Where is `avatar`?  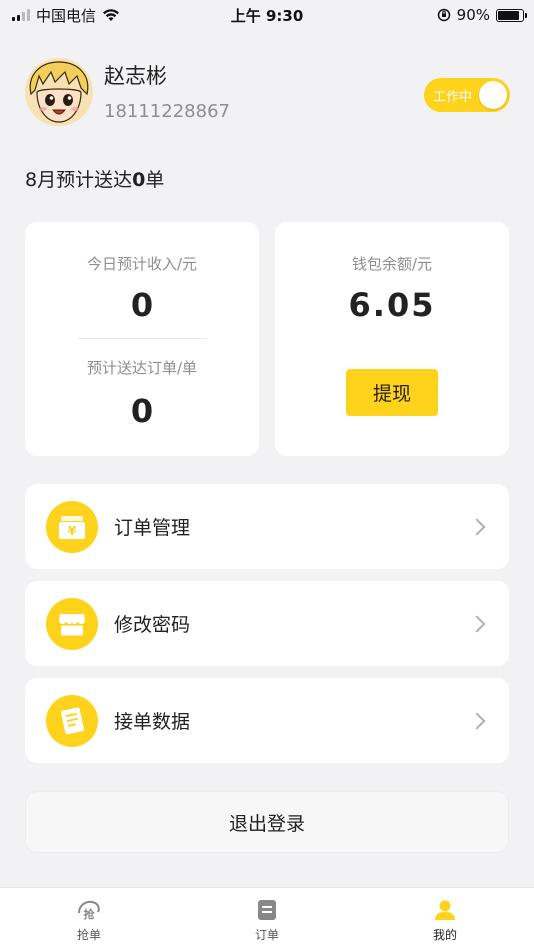 avatar is located at coordinates (59, 92).